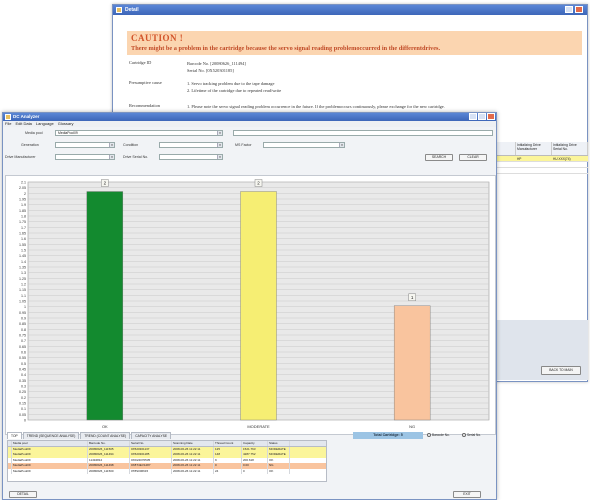  What do you see at coordinates (22, 188) in the screenshot?
I see `y-tick-label: 2.05` at bounding box center [22, 188].